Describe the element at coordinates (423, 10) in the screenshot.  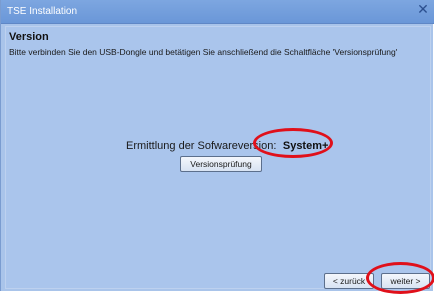
I see `close-icon: ✕` at that location.